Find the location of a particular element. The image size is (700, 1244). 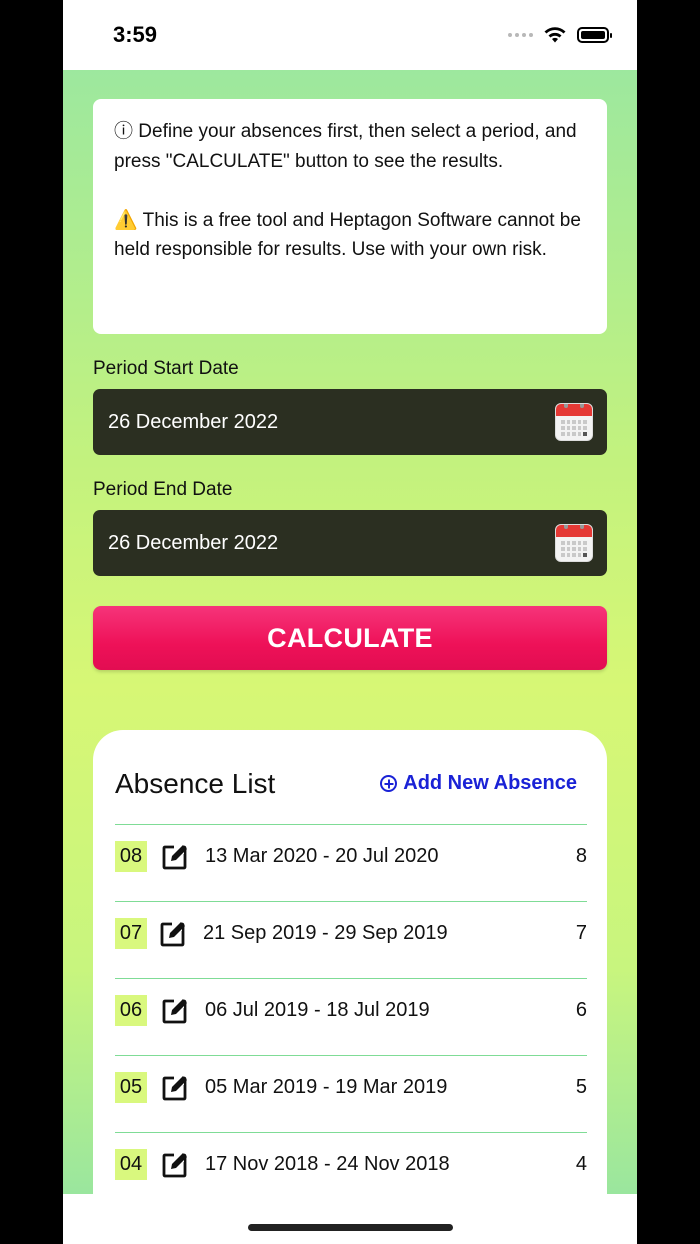

absence-number: 05 is located at coordinates (131, 1087).